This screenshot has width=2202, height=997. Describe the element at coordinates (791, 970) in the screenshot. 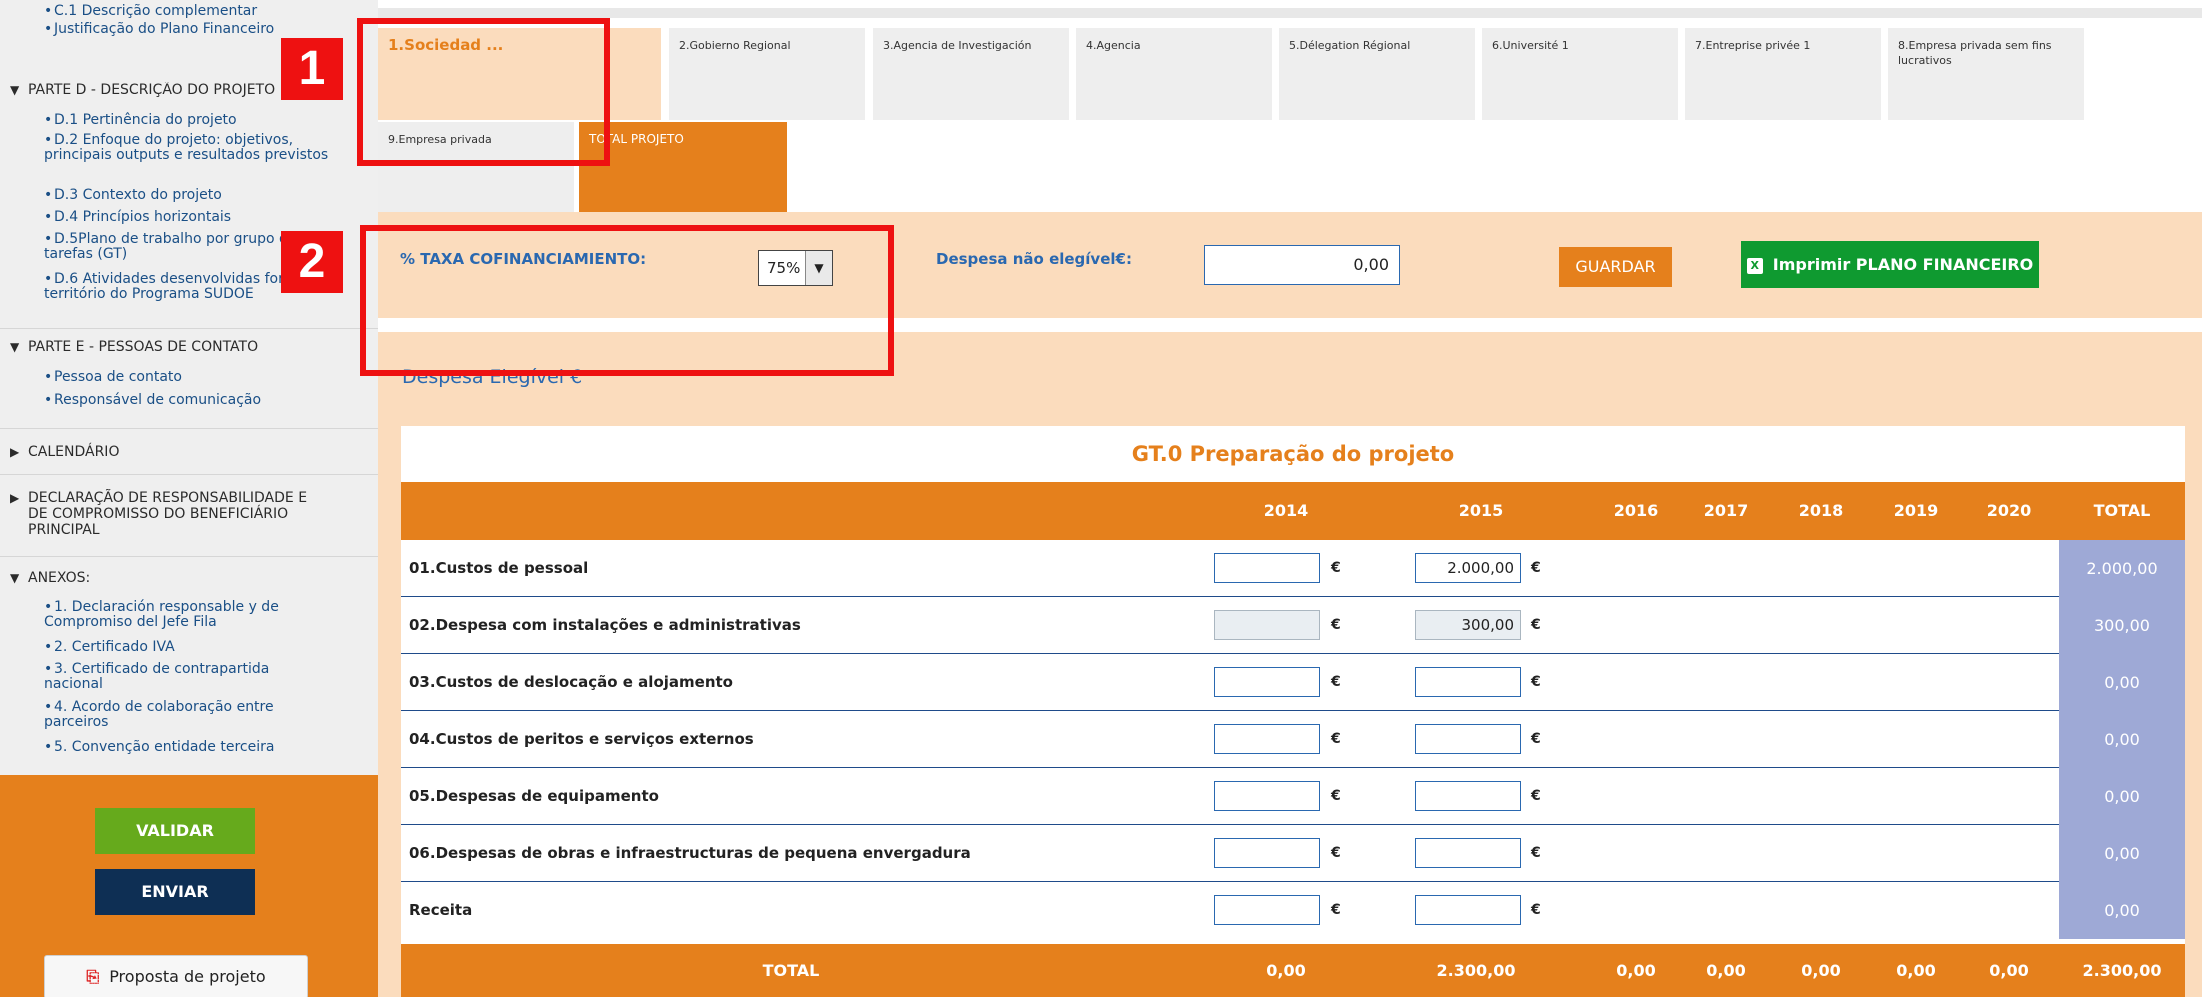

I see `footer-label: TOTAL` at that location.